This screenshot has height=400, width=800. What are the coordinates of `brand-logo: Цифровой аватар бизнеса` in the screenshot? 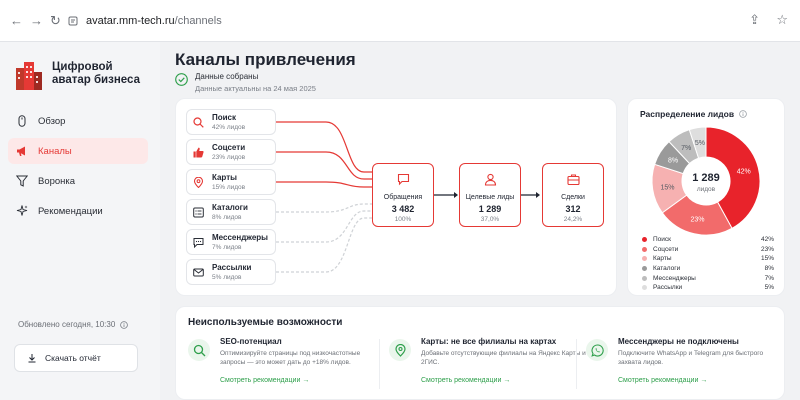 It's located at (77, 74).